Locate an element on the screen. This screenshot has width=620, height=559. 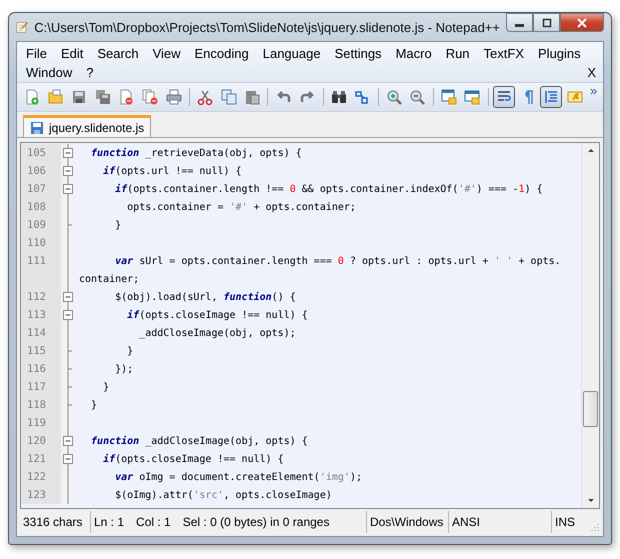
line-number: 121 is located at coordinates (41, 459).